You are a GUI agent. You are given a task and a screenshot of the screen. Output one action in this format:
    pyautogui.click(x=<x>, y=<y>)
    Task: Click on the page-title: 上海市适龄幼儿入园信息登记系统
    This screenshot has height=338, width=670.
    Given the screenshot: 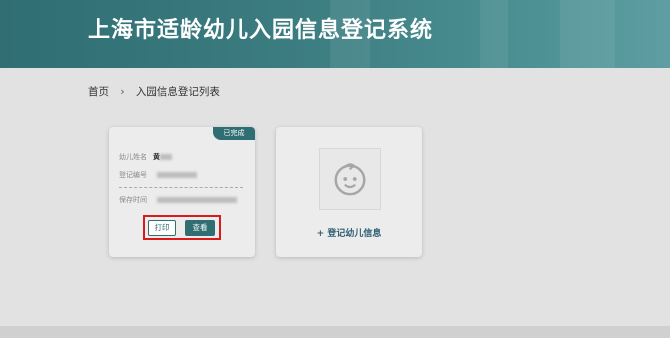 What is the action you would take?
    pyautogui.click(x=261, y=30)
    